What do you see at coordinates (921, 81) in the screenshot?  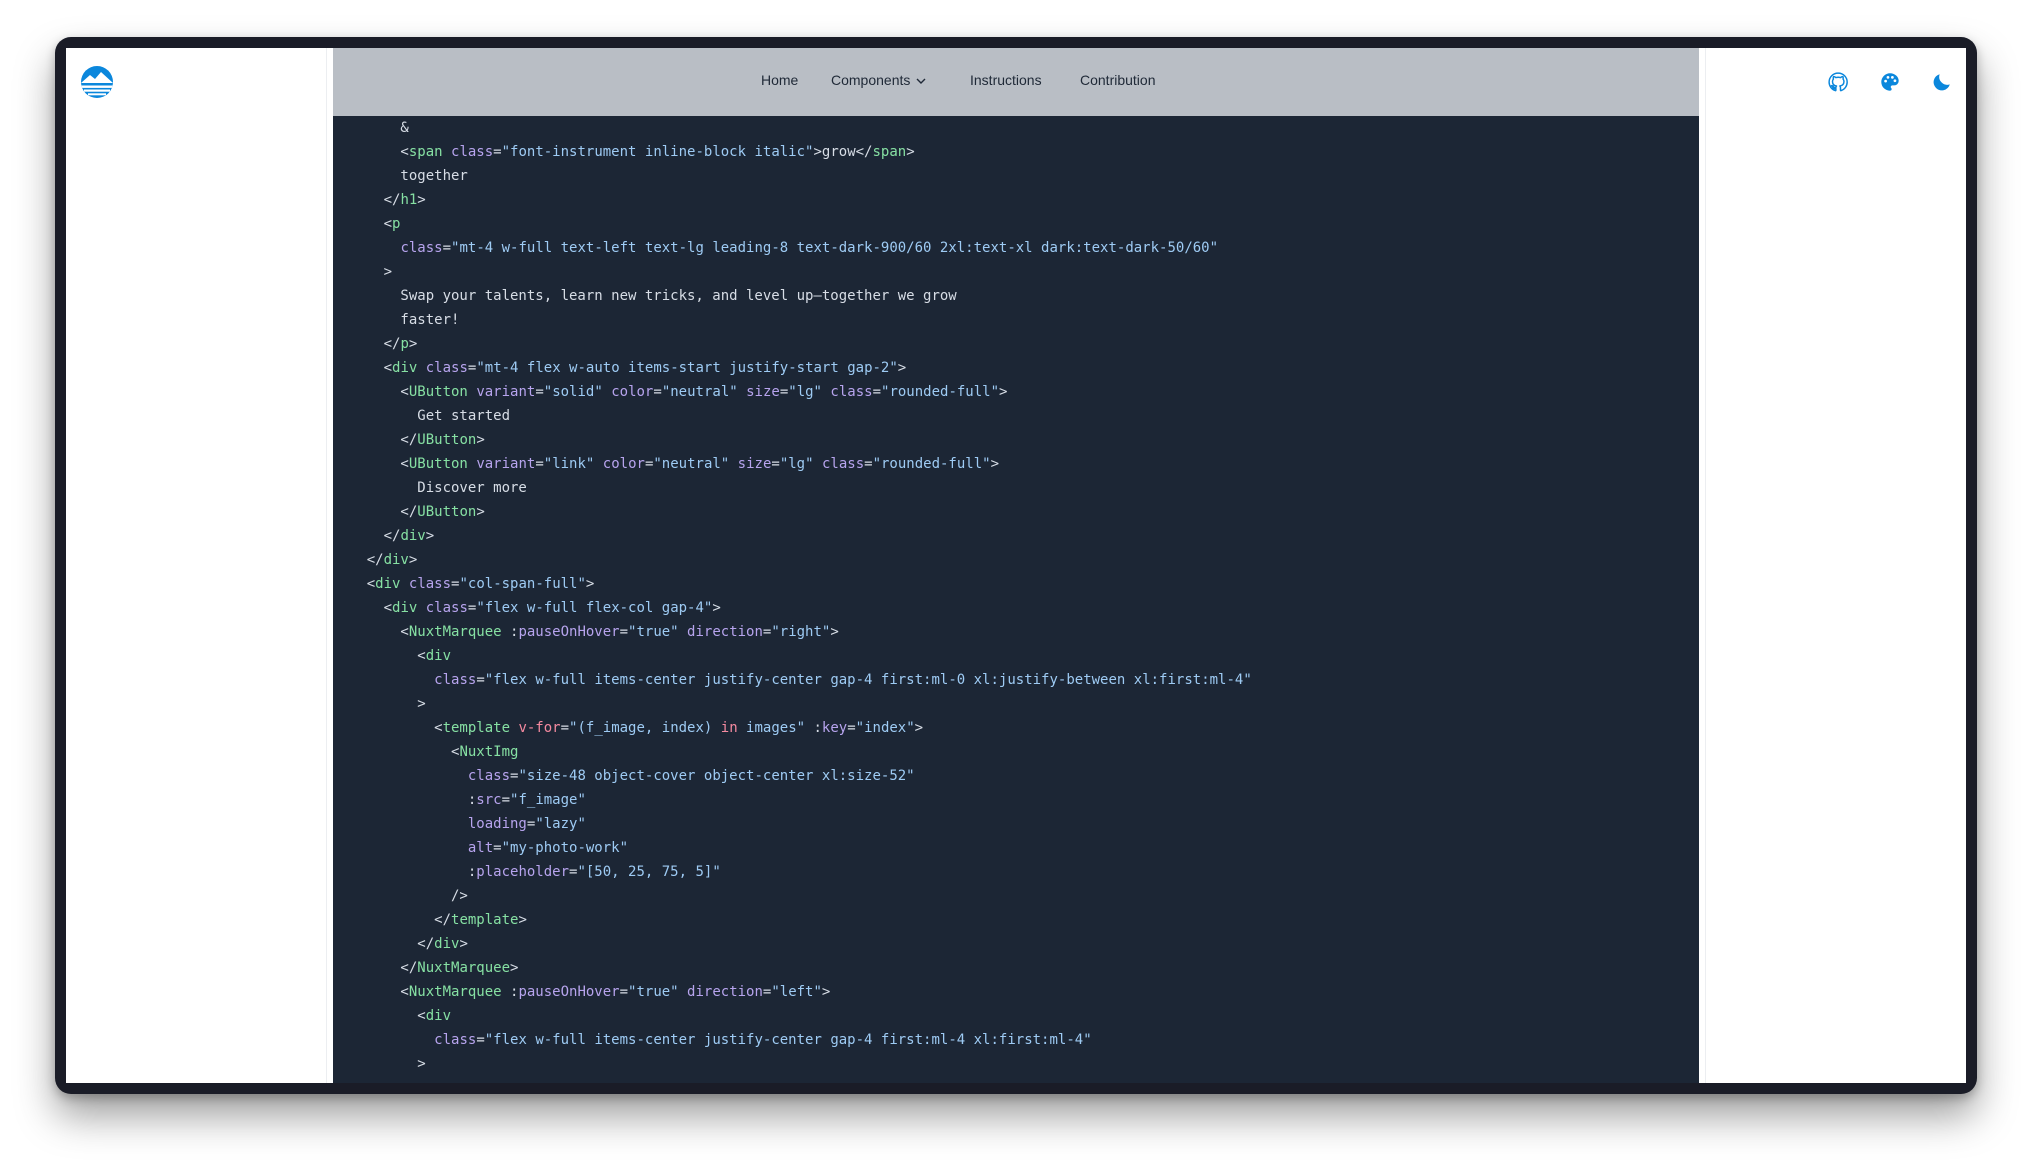 I see `chevron-down-icon` at bounding box center [921, 81].